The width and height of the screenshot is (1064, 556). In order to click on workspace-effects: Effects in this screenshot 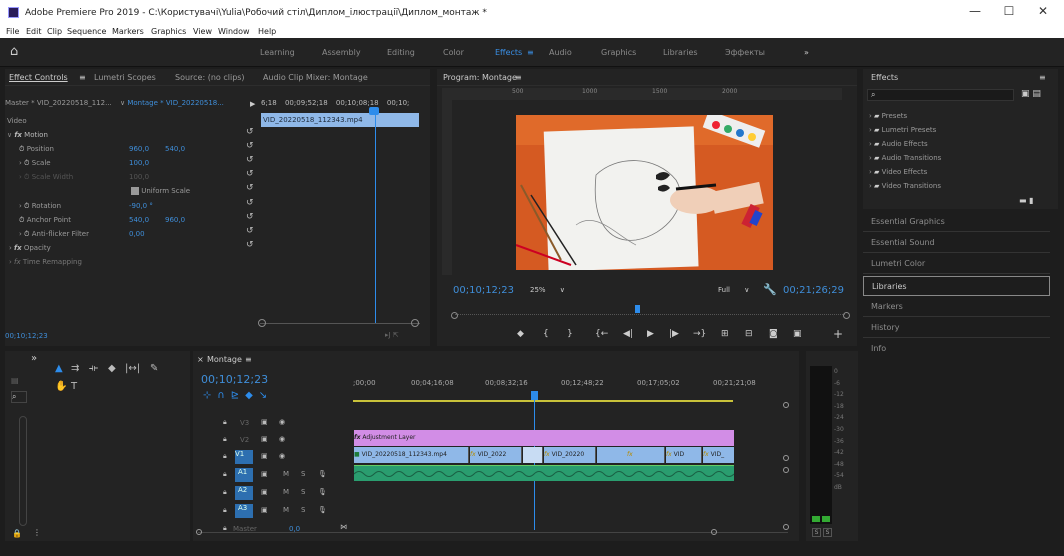, I will do `click(508, 52)`.